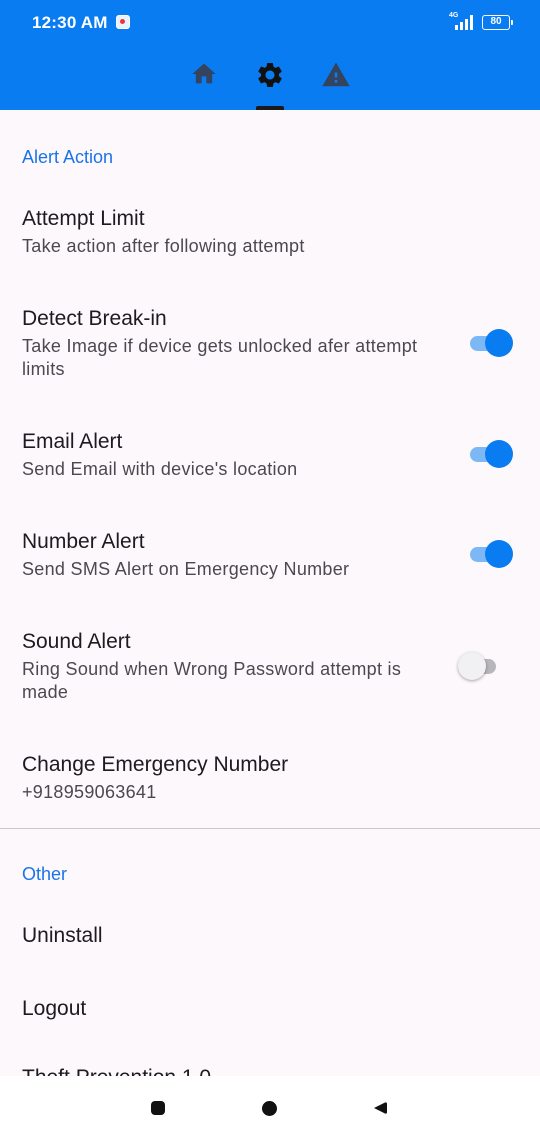  I want to click on home-icon, so click(204, 73).